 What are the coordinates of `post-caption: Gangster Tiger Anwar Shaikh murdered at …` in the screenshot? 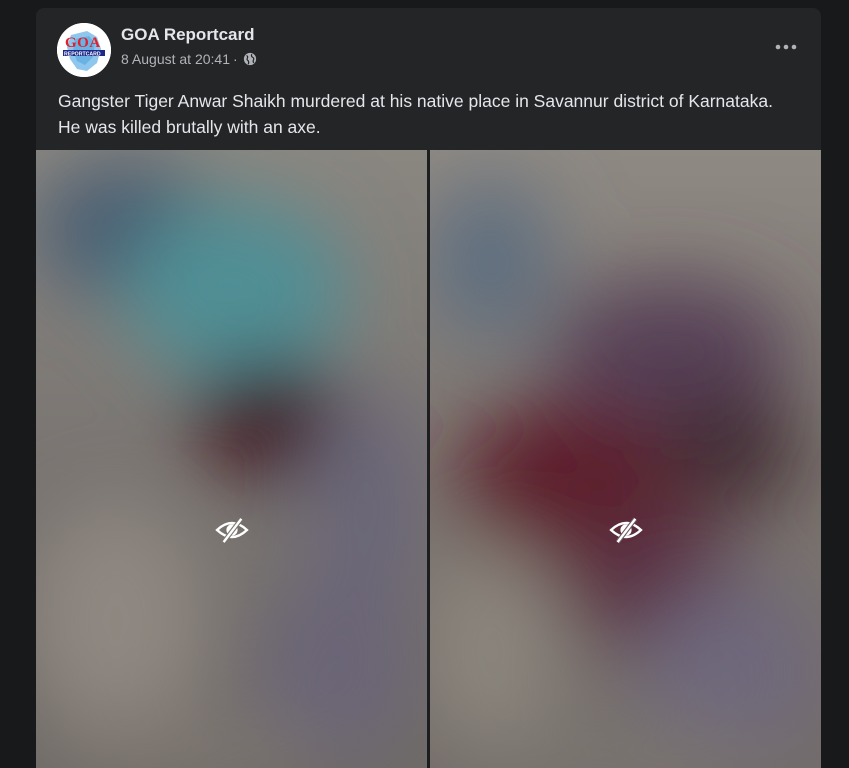 It's located at (415, 114).